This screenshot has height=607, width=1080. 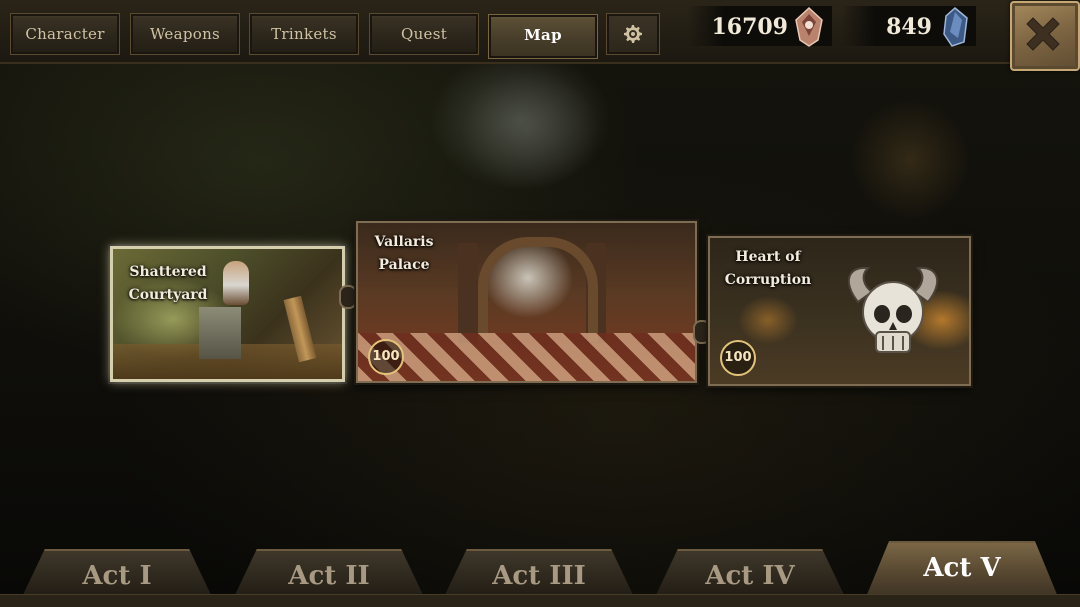 I want to click on level-title: Shattered Courtyard, so click(x=168, y=284).